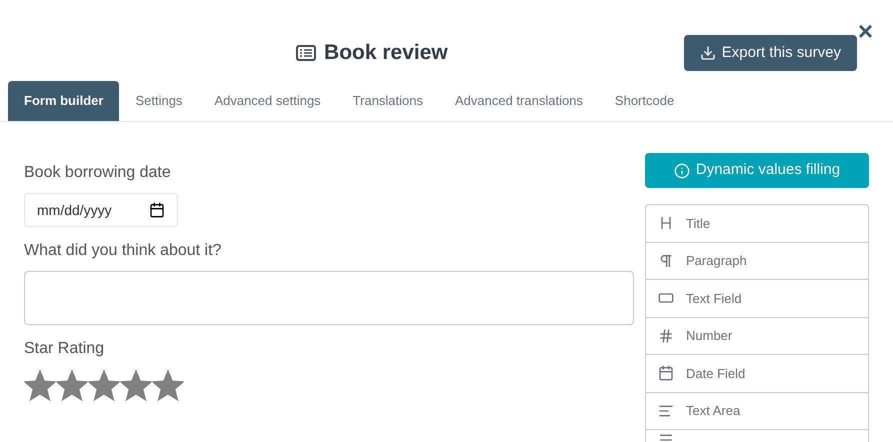  Describe the element at coordinates (716, 261) in the screenshot. I see `palette-label: Paragraph` at that location.